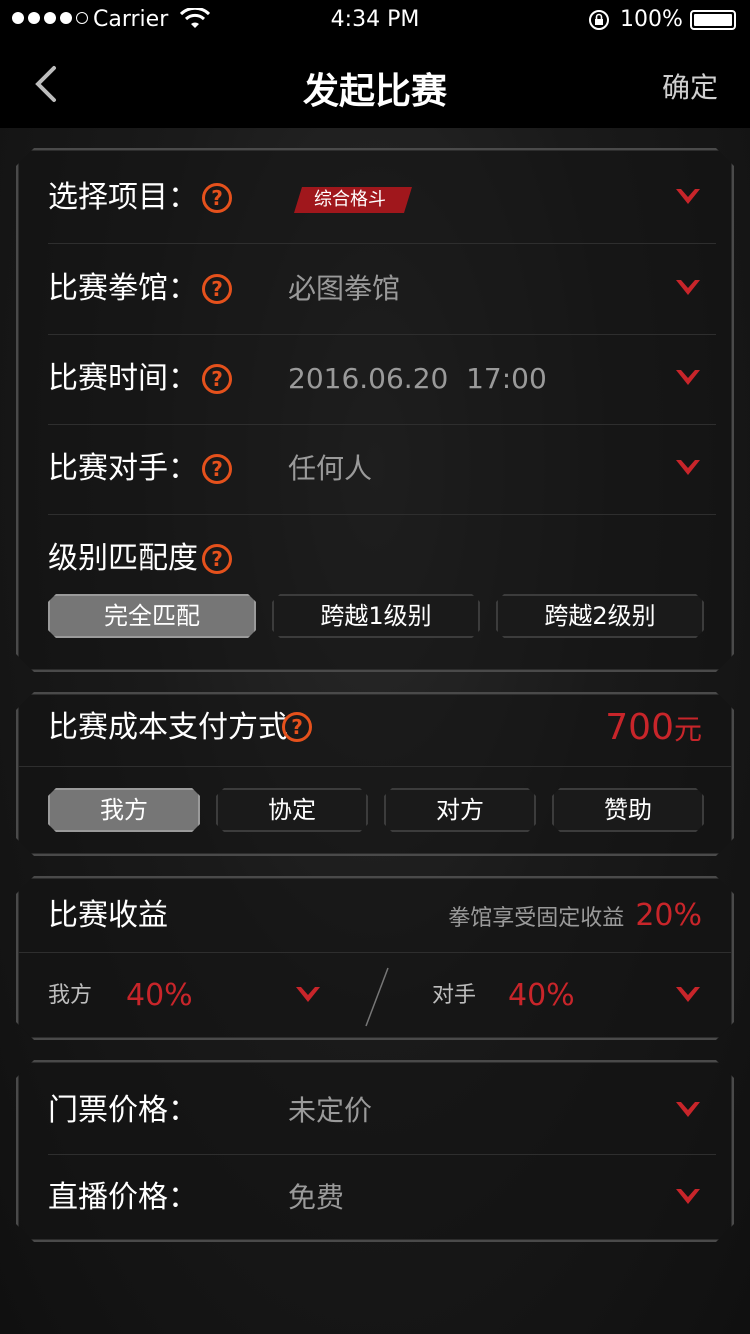 The height and width of the screenshot is (1334, 750). Describe the element at coordinates (292, 810) in the screenshot. I see `pay-option-agreed: 协定` at that location.